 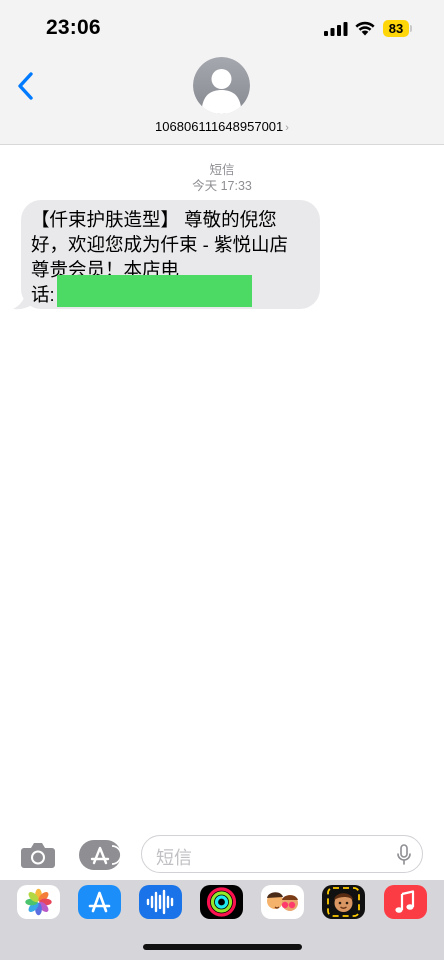 What do you see at coordinates (343, 902) in the screenshot?
I see `memoji-stickers-app-icon` at bounding box center [343, 902].